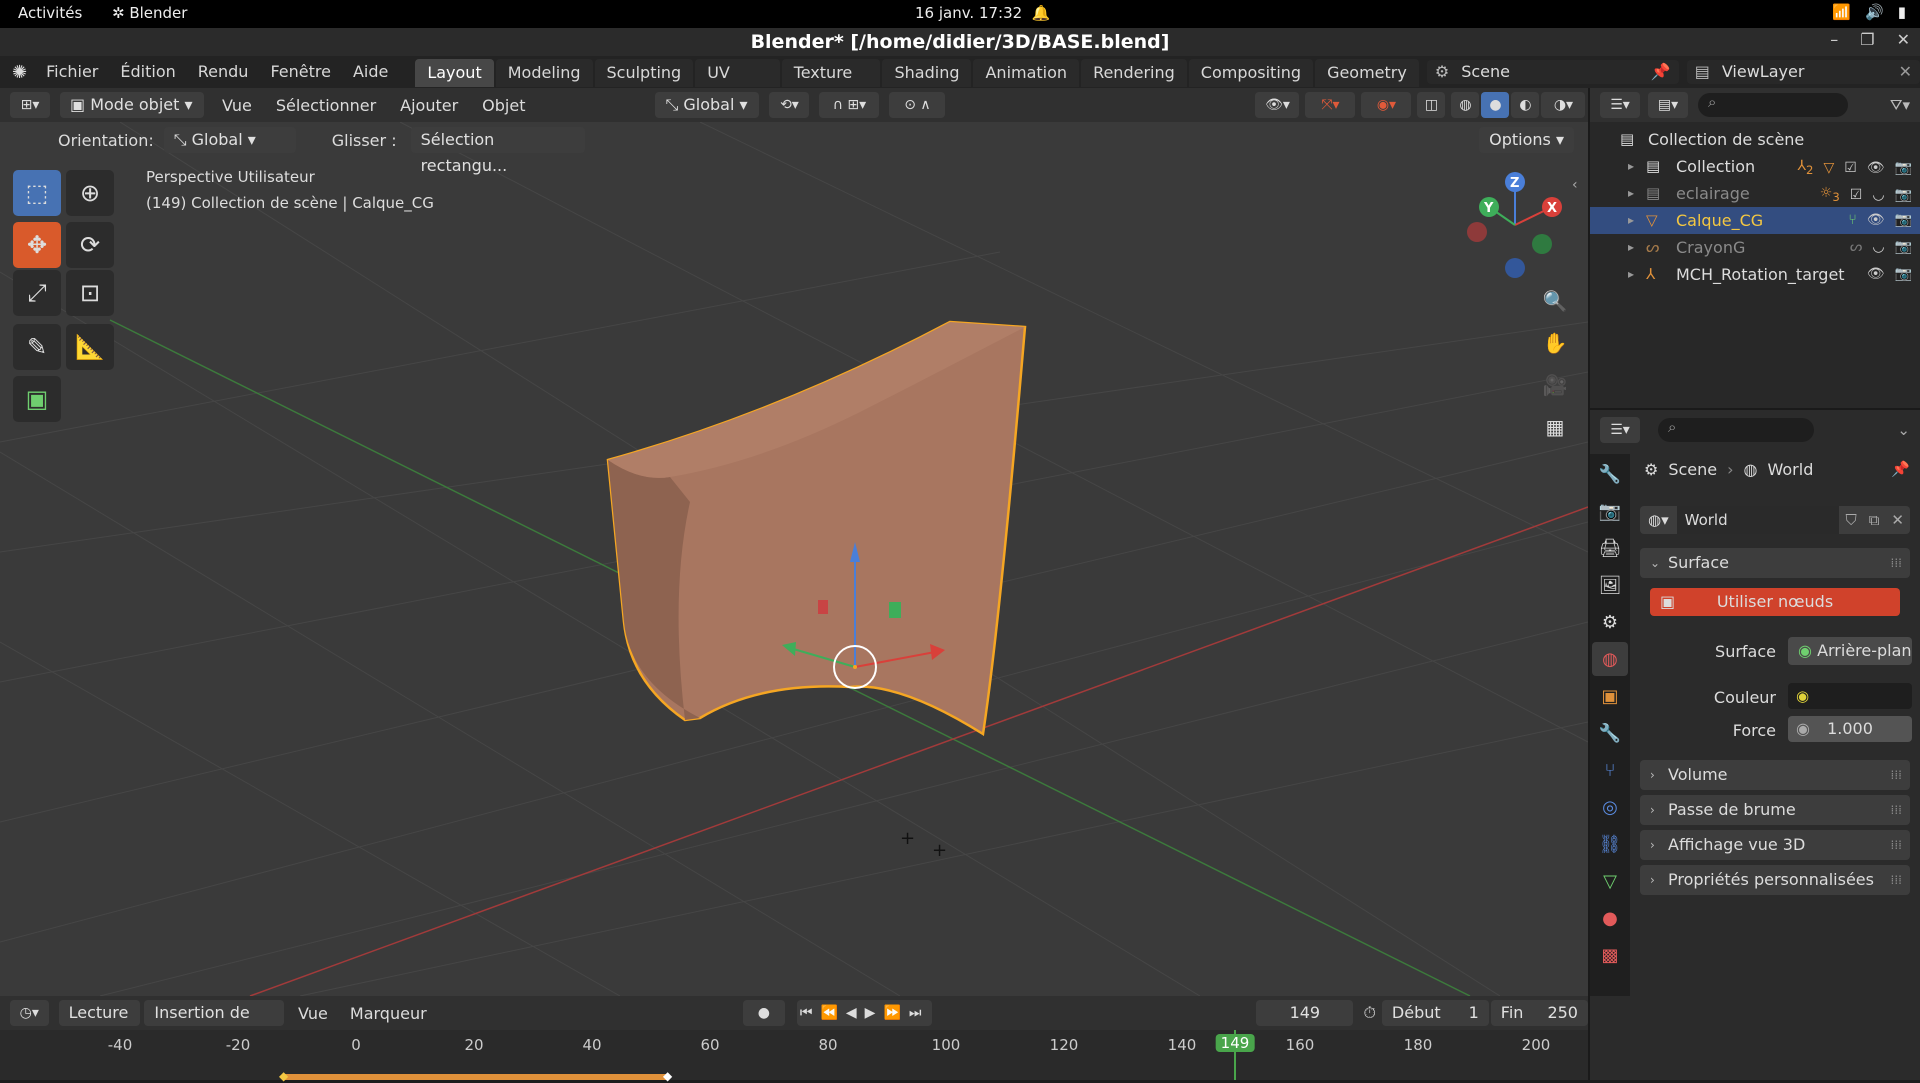 Image resolution: width=1920 pixels, height=1083 pixels. What do you see at coordinates (1134, 73) in the screenshot?
I see `tab-rendering: Rendering` at bounding box center [1134, 73].